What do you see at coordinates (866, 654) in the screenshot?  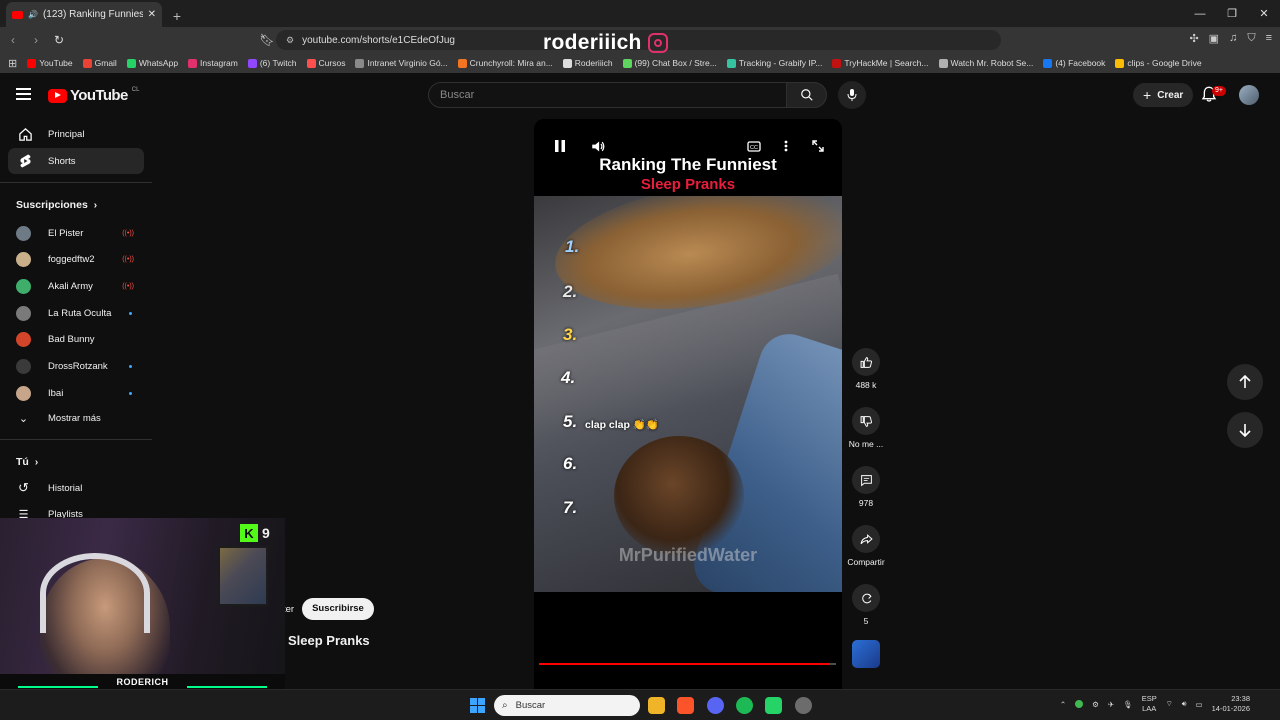 I see `sound-thumbnail` at bounding box center [866, 654].